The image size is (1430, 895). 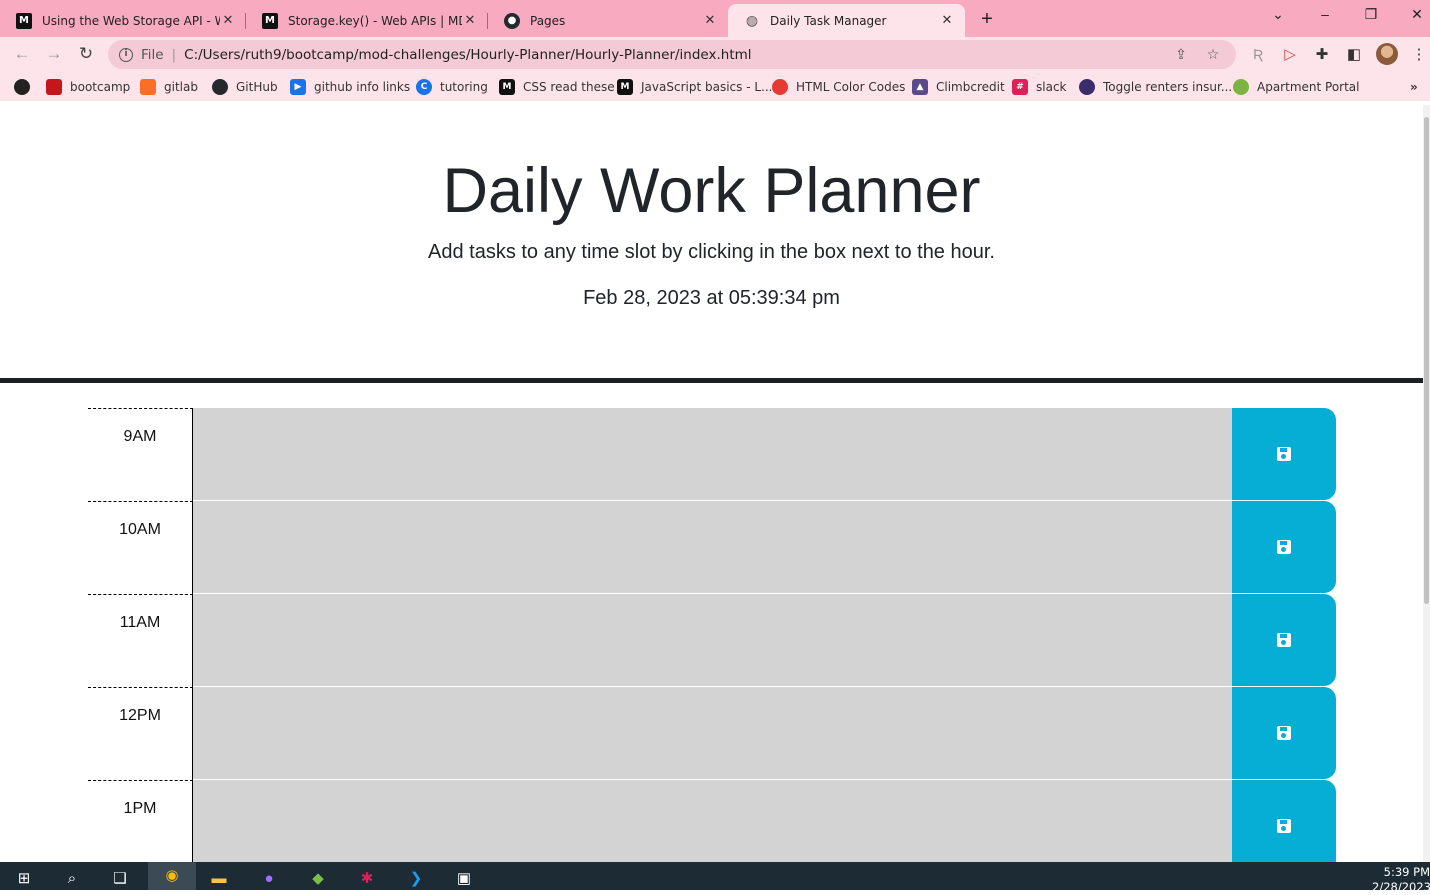 I want to click on bookmark-item: # slack, so click(x=1039, y=86).